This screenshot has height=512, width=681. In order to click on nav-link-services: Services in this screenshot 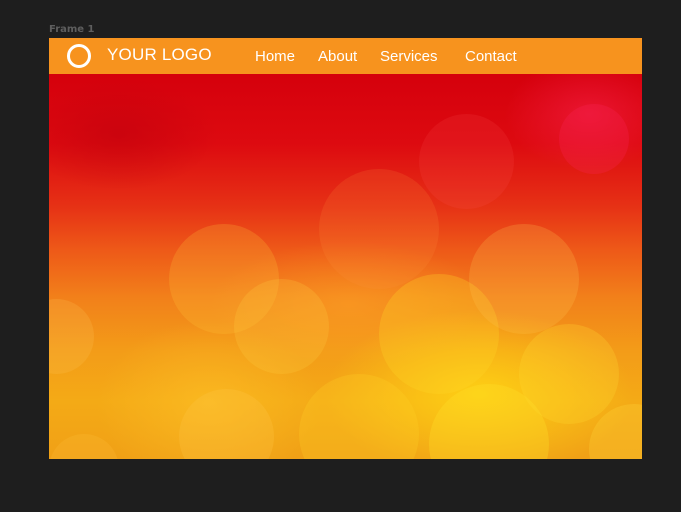, I will do `click(409, 57)`.